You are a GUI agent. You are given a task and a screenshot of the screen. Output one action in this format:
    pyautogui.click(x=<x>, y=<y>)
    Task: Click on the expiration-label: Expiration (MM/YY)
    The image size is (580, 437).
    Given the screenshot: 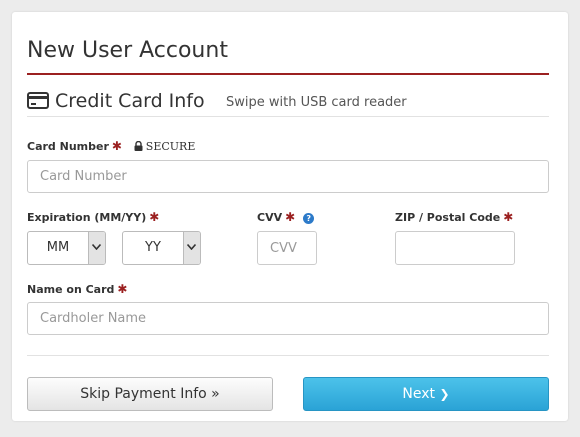 What is the action you would take?
    pyautogui.click(x=87, y=217)
    